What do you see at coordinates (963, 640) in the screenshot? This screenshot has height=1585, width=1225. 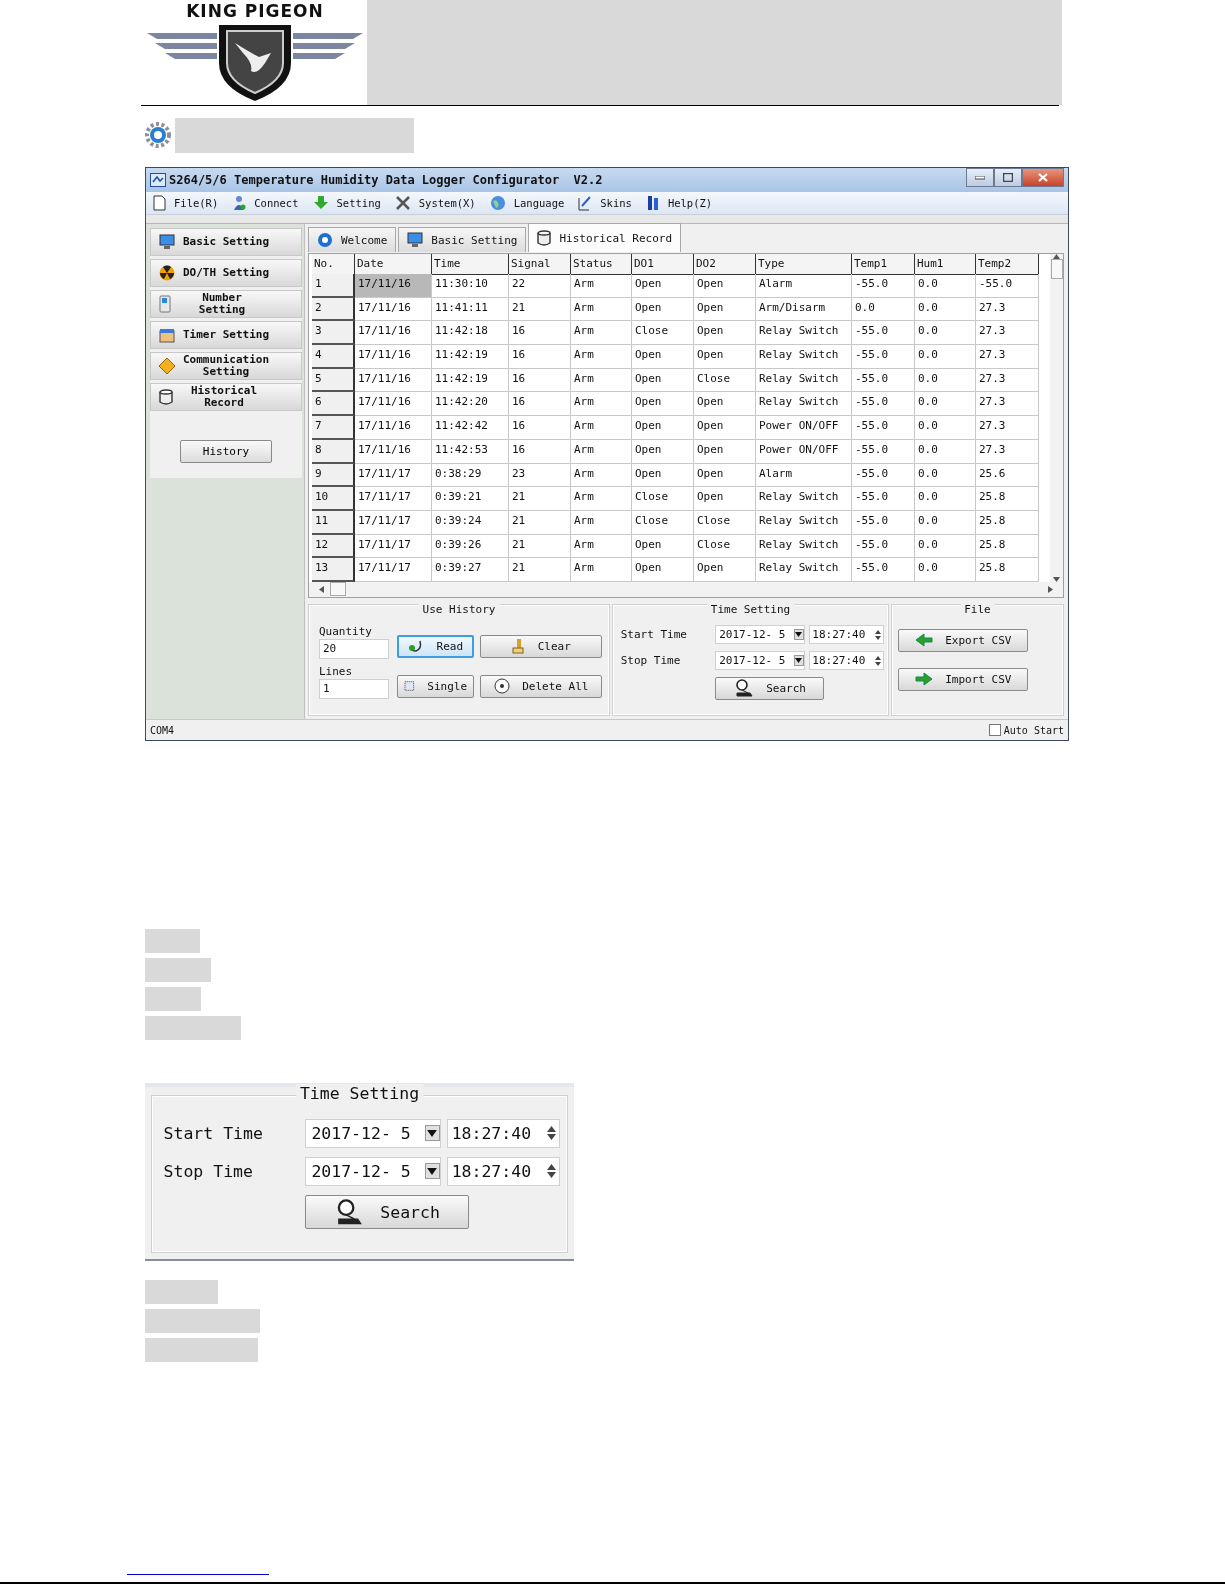 I see `csv-button: Export CSV` at bounding box center [963, 640].